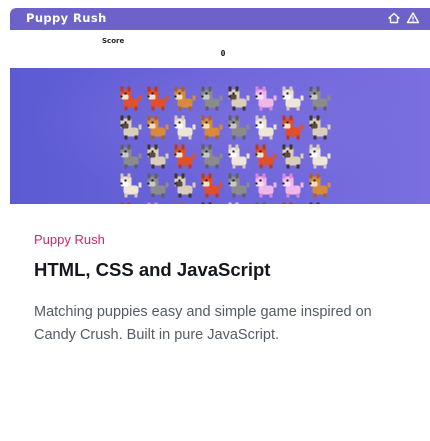 This screenshot has width=430, height=441. I want to click on game-title-bar: Puppy Rush, so click(220, 19).